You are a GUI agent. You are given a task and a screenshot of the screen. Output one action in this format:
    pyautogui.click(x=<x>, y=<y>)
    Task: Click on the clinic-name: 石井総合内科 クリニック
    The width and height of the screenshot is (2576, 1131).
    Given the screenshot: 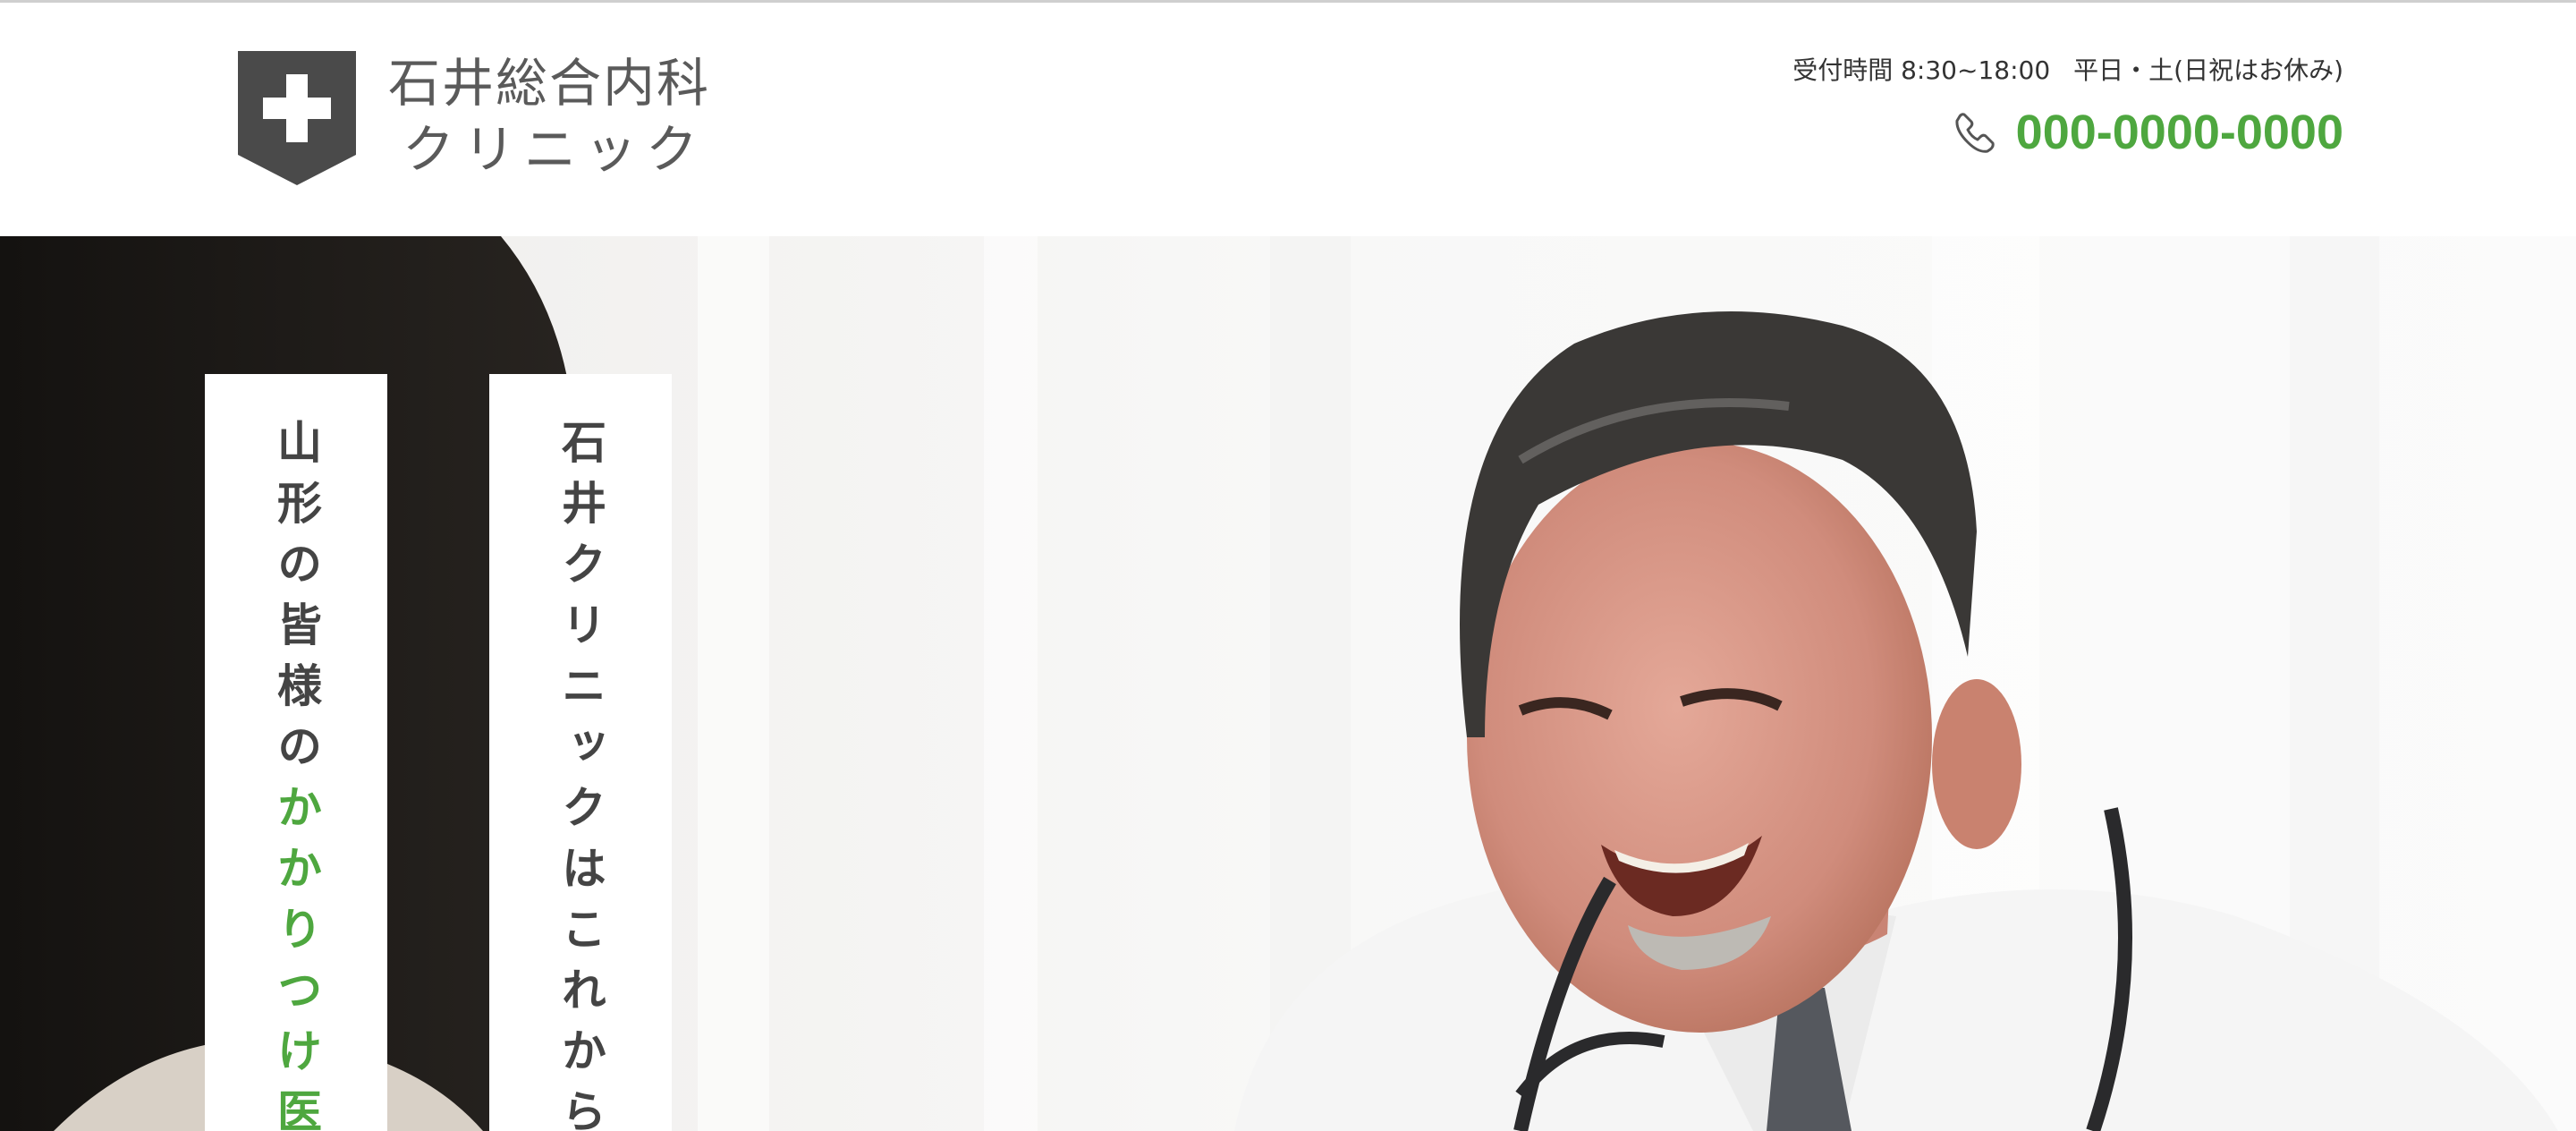 What is the action you would take?
    pyautogui.click(x=549, y=117)
    